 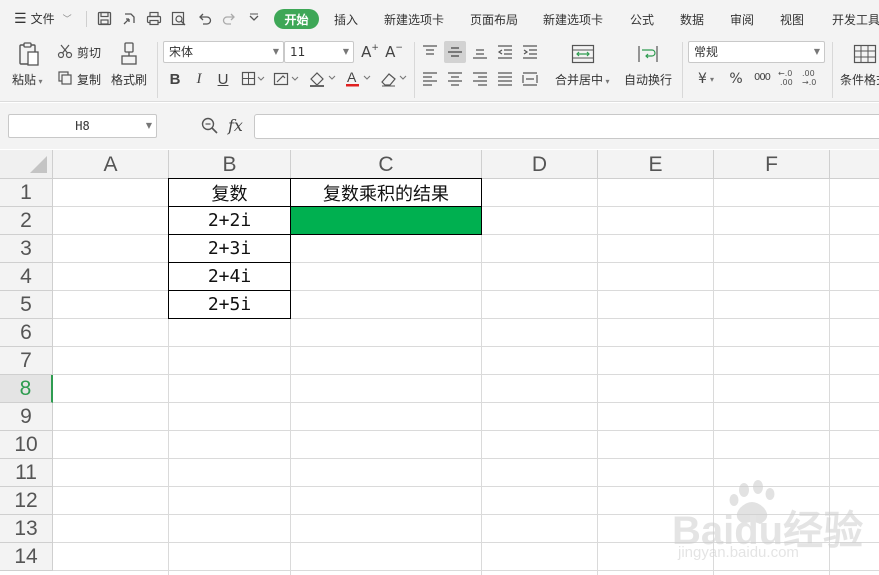 I want to click on tab-page-layout: 页面布局, so click(x=494, y=19).